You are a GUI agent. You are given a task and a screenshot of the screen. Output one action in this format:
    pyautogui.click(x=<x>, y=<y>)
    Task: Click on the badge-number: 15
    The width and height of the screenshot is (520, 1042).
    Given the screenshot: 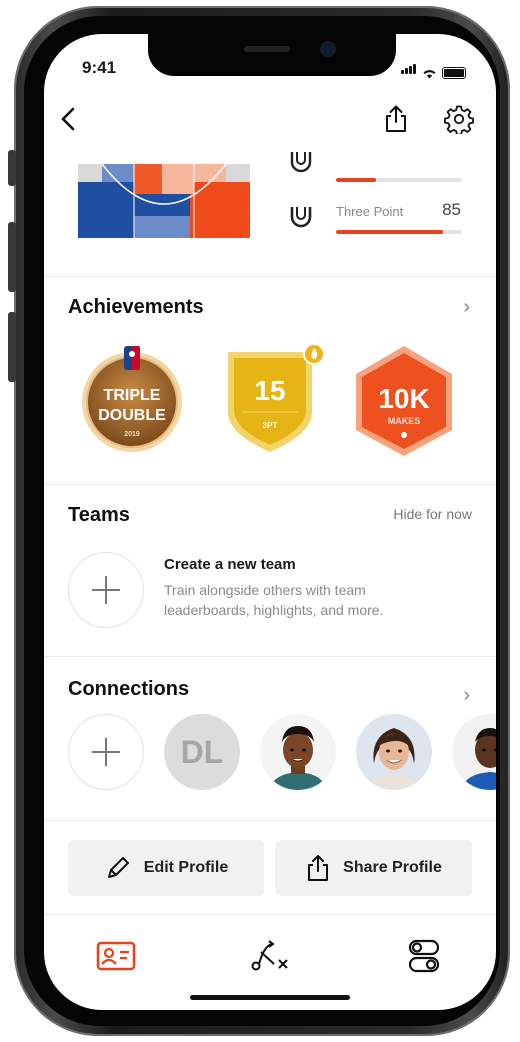 What is the action you would take?
    pyautogui.click(x=269, y=390)
    